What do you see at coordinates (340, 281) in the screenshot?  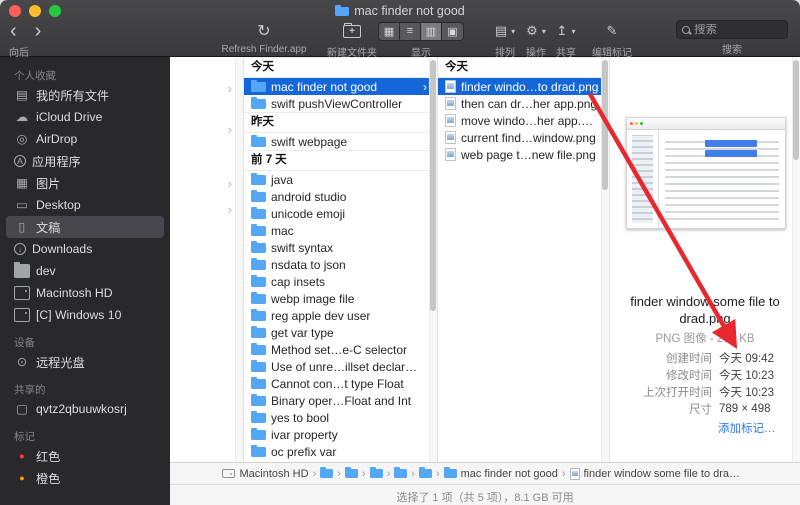 I see `column-item: cap insets` at bounding box center [340, 281].